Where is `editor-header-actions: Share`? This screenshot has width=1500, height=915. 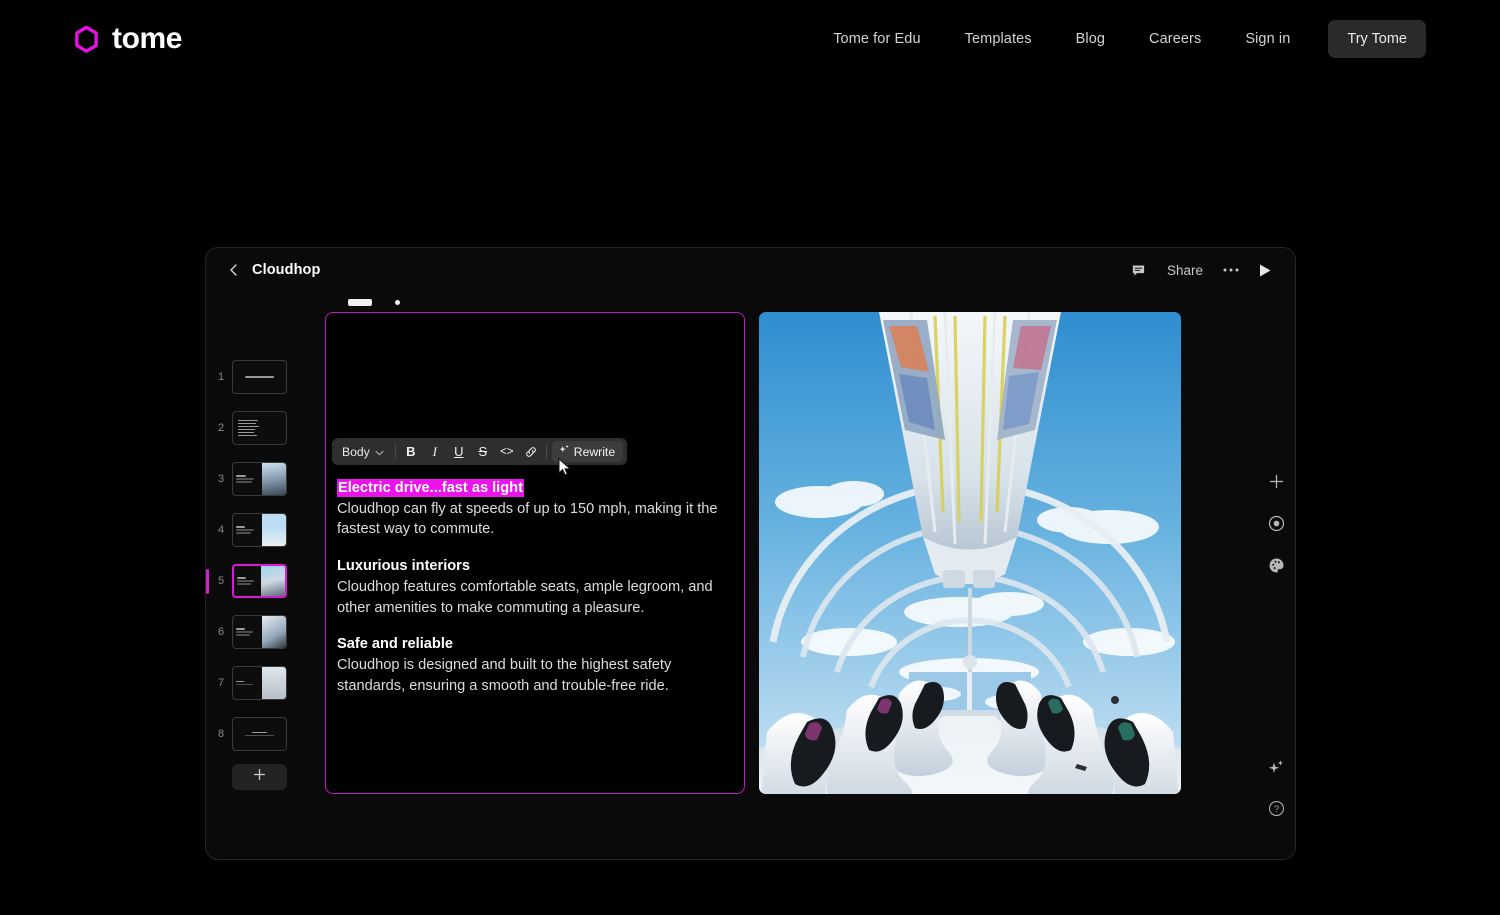 editor-header-actions: Share is located at coordinates (1202, 270).